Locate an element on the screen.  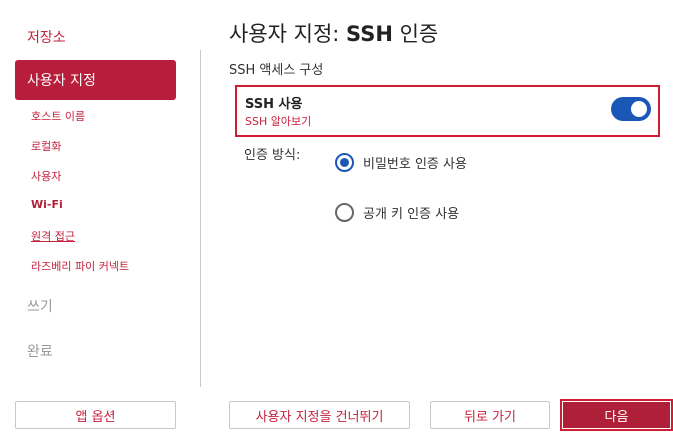
sidebar-subitem-pi-connect: 라즈베리 파이 커넥트 is located at coordinates (80, 266).